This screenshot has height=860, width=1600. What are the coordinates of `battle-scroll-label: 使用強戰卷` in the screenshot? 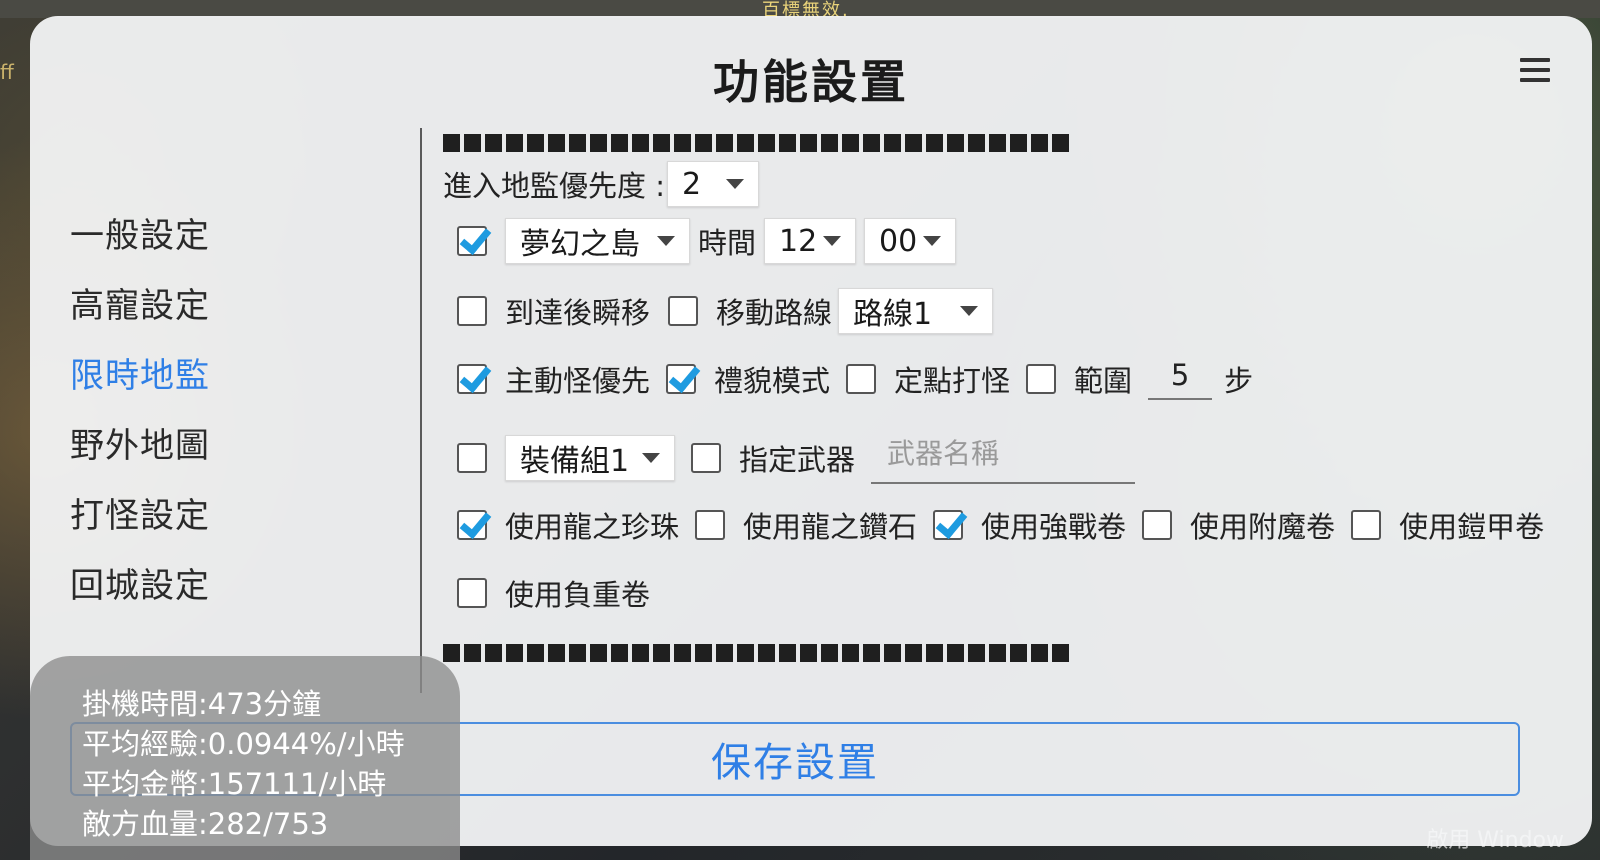 It's located at (1054, 527).